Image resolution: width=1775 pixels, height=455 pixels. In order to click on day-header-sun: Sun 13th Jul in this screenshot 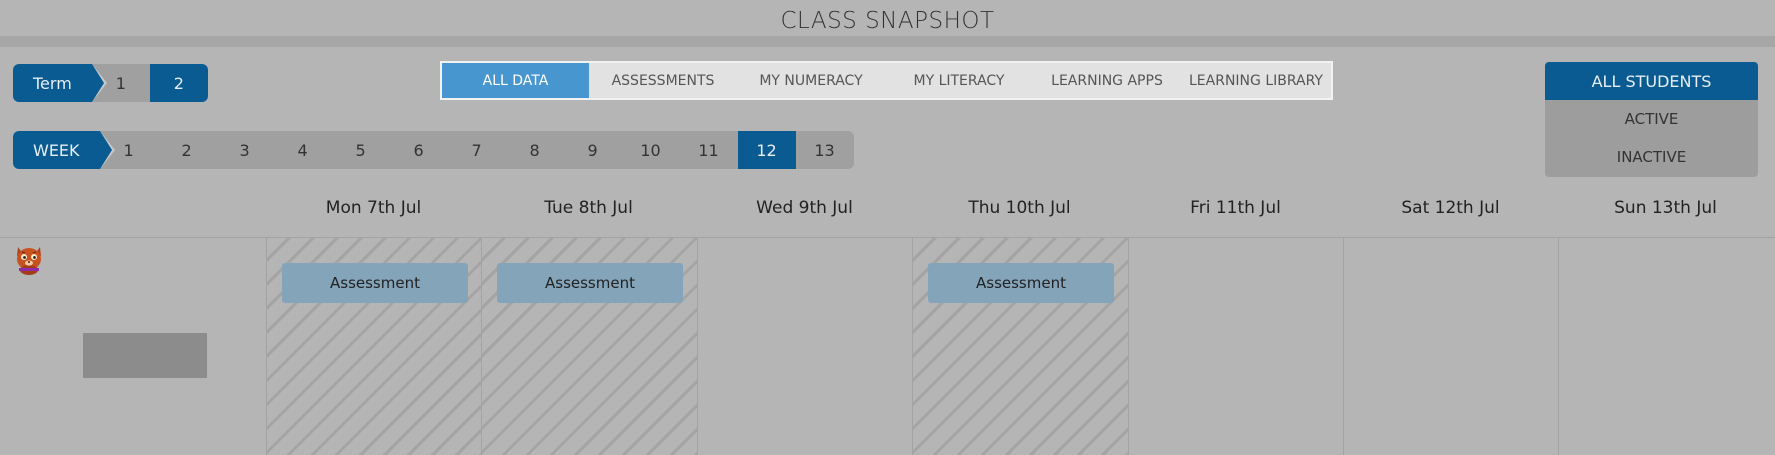, I will do `click(1665, 208)`.